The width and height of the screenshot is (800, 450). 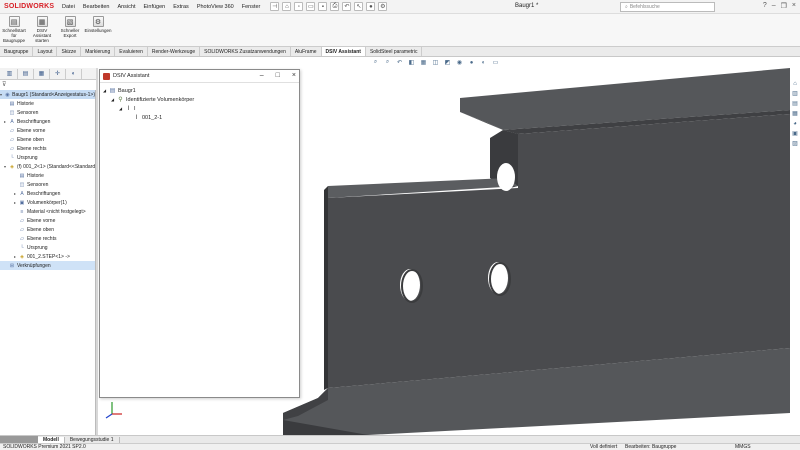 I want to click on resources-icon: ⌂, so click(x=795, y=83).